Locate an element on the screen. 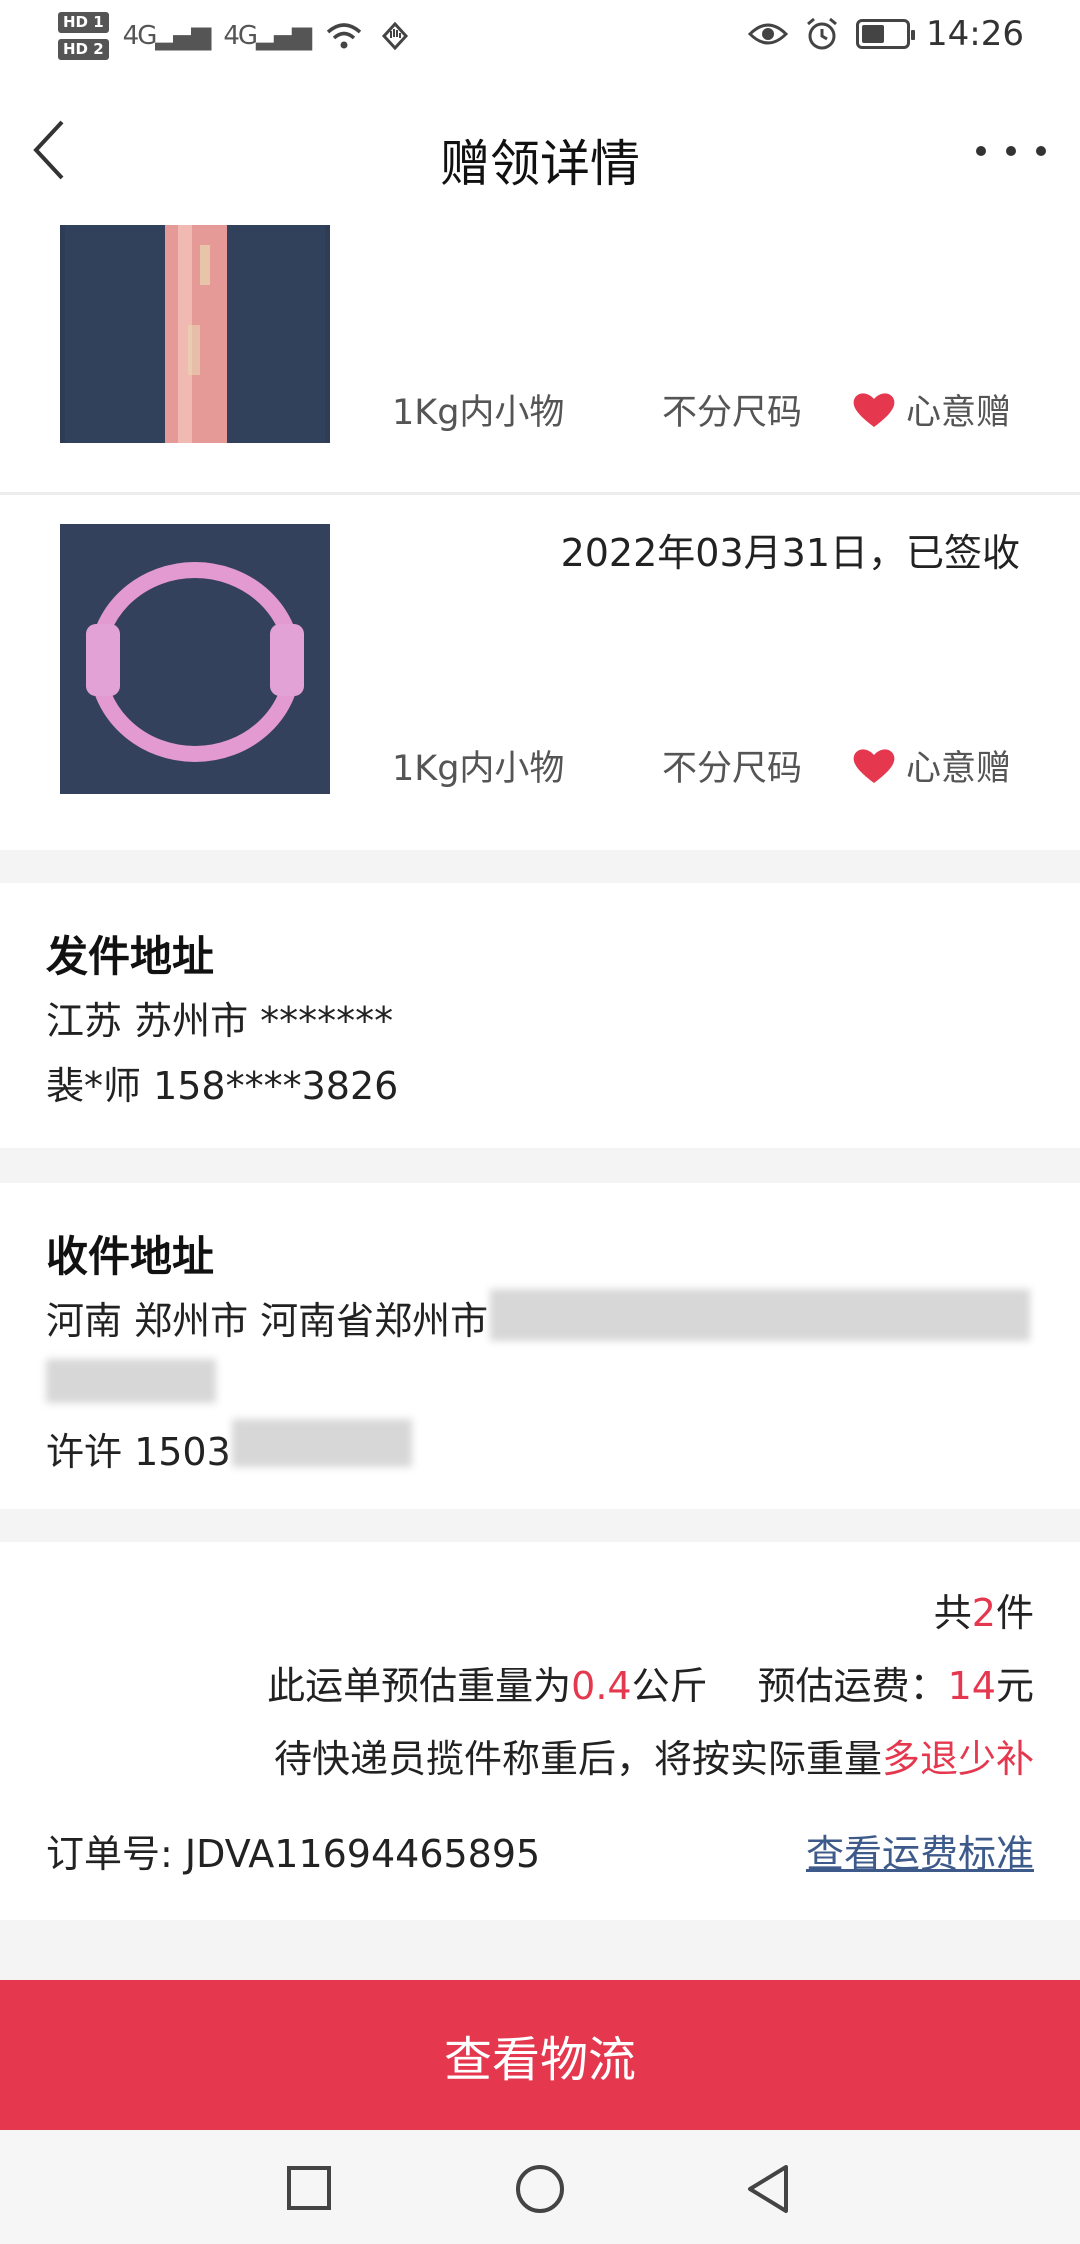 The height and width of the screenshot is (2244, 1080). eye-icon is located at coordinates (768, 34).